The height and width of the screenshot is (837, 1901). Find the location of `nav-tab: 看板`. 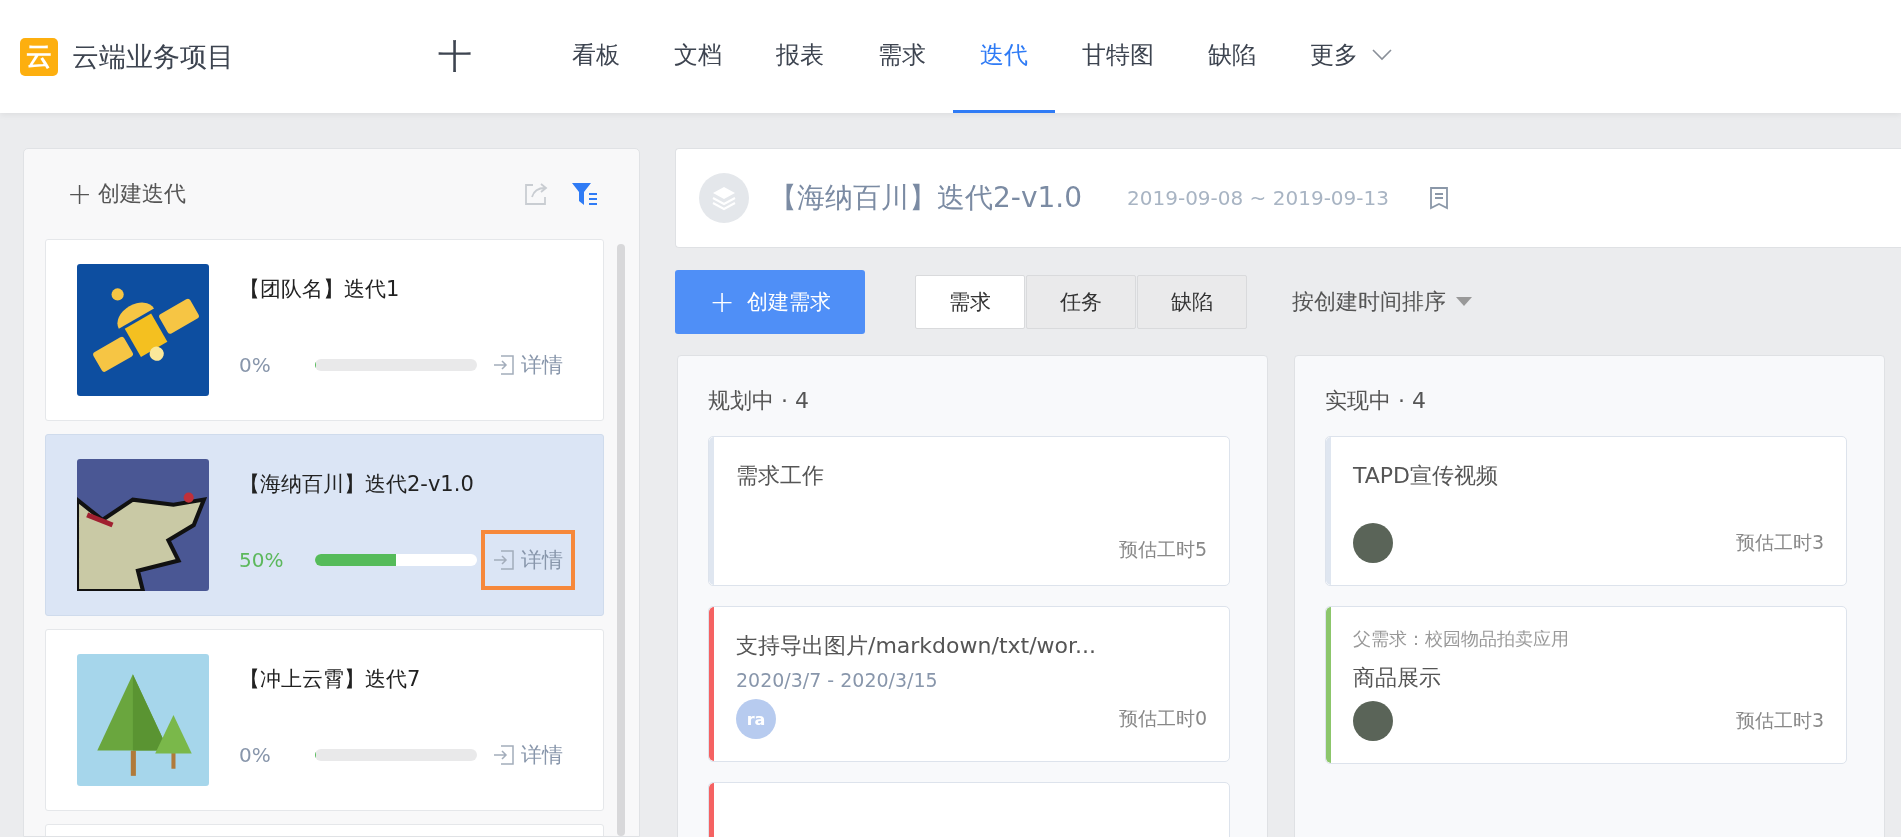

nav-tab: 看板 is located at coordinates (596, 56).